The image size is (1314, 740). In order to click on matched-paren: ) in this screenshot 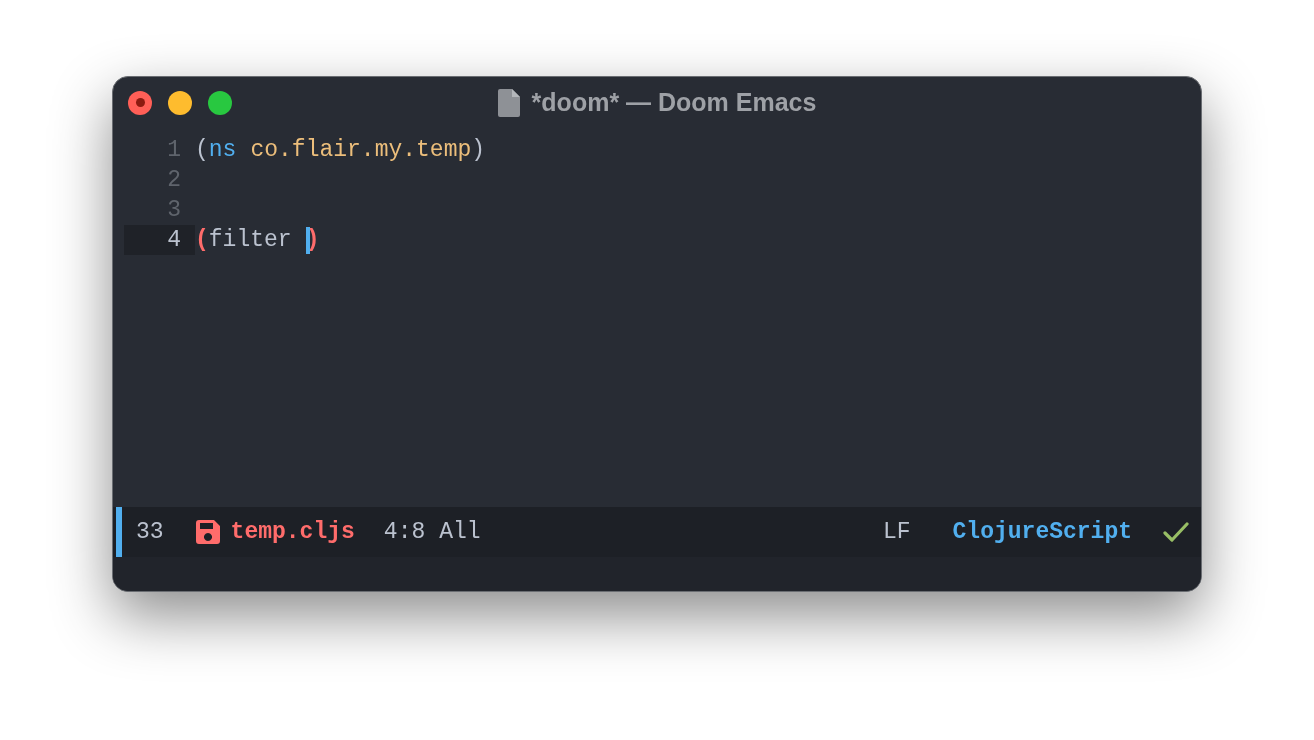, I will do `click(312, 240)`.